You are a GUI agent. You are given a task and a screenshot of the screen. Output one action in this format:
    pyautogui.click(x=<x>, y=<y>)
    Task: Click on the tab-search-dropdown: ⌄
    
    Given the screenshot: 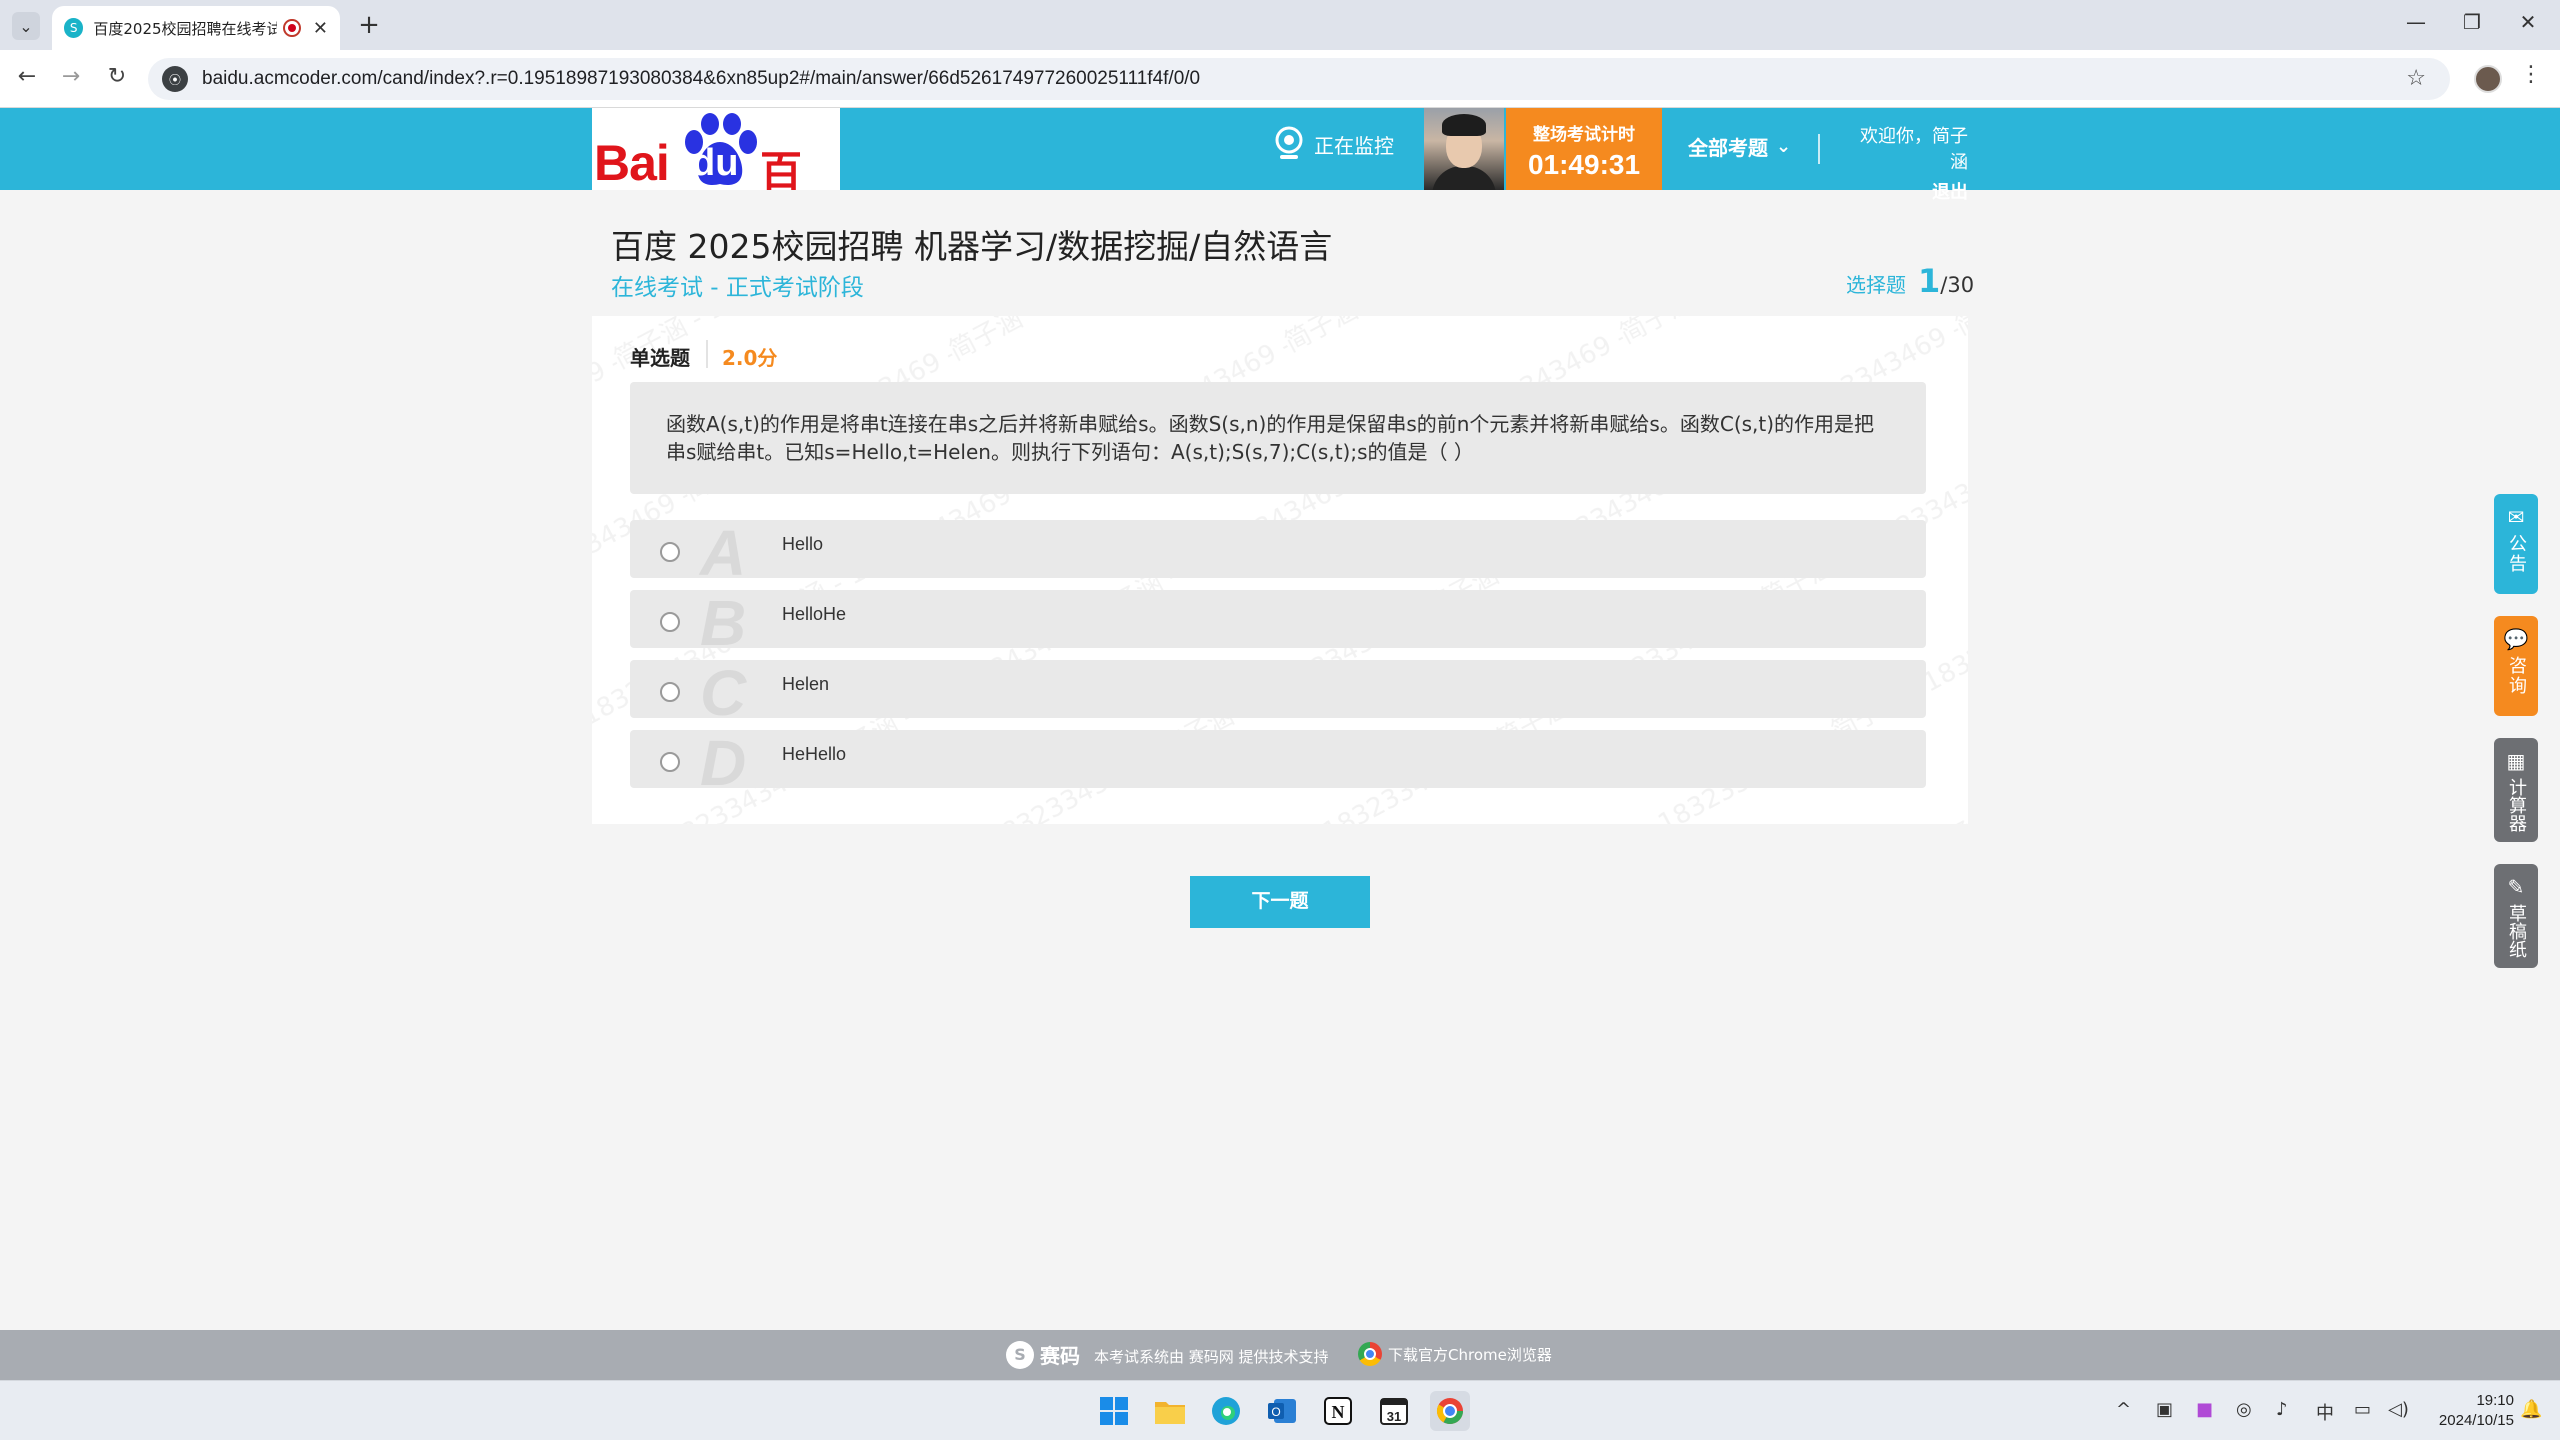 What is the action you would take?
    pyautogui.click(x=26, y=26)
    